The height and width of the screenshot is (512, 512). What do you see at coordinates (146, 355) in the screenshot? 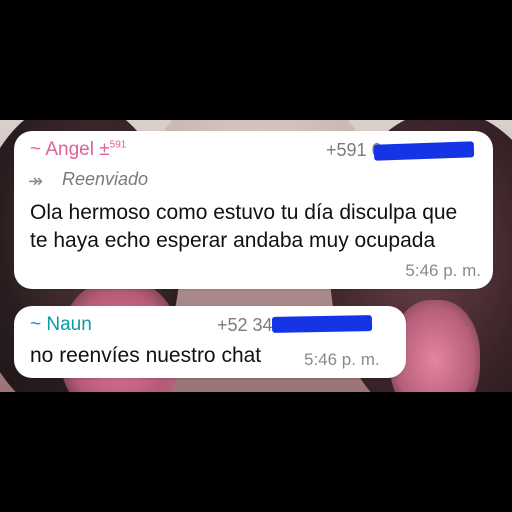
I see `message-text: no reenvíes nuestro chat` at bounding box center [146, 355].